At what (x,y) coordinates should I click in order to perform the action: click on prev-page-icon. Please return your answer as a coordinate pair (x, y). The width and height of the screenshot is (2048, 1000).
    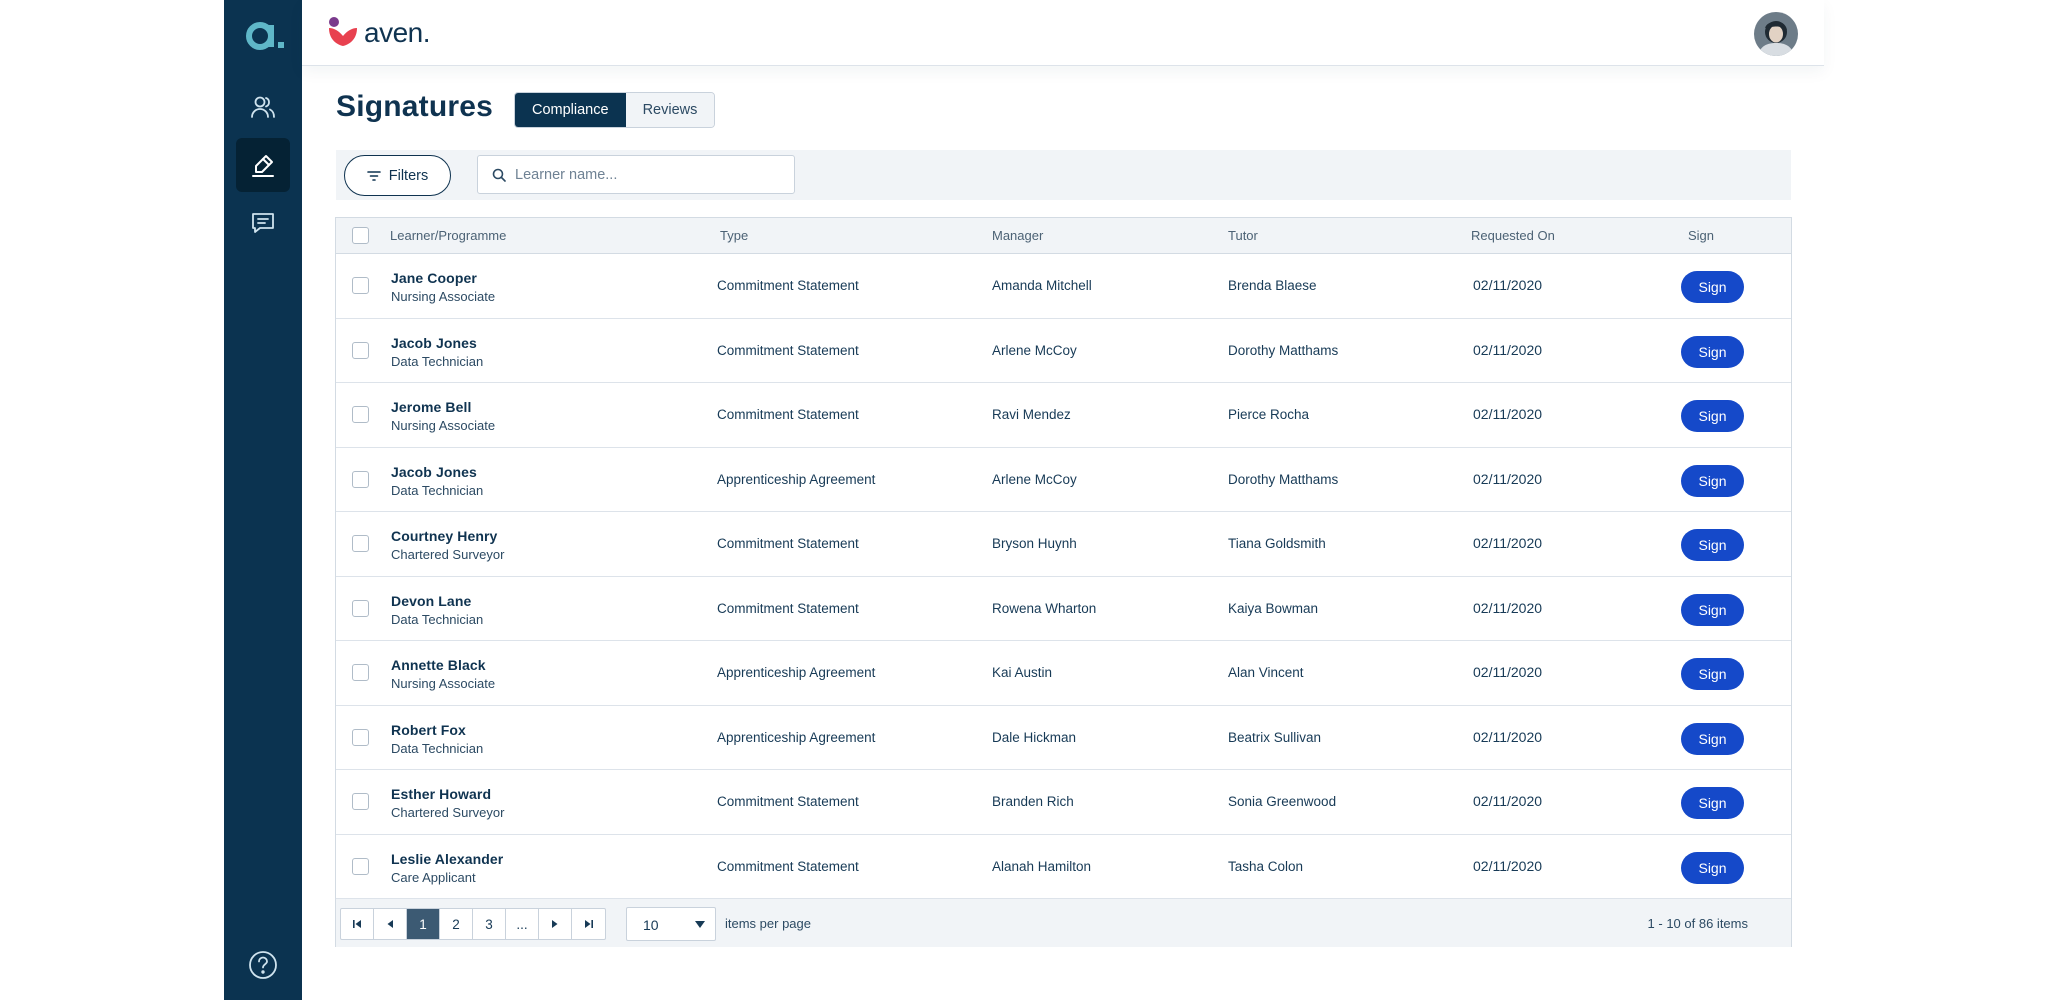
    Looking at the image, I should click on (390, 924).